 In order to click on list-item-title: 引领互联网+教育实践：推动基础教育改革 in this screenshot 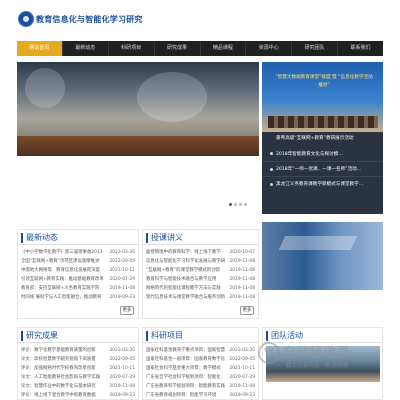, I will do `click(62, 279)`.